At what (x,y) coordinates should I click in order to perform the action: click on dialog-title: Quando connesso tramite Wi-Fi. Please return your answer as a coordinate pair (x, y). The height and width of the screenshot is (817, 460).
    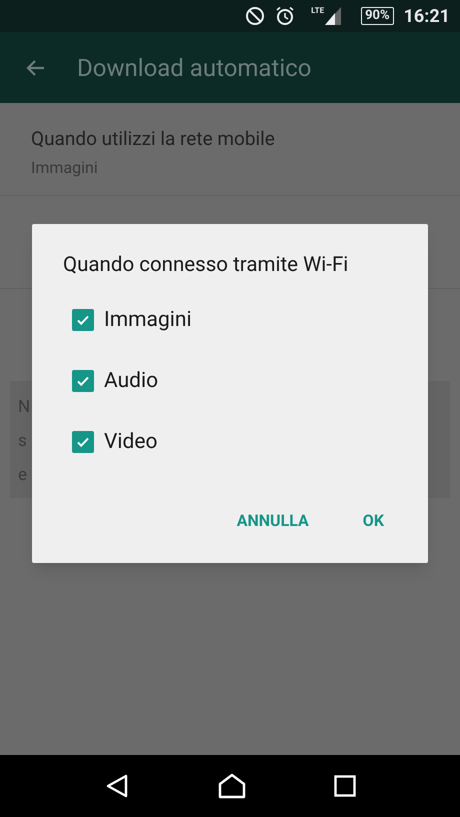
    Looking at the image, I should click on (205, 265).